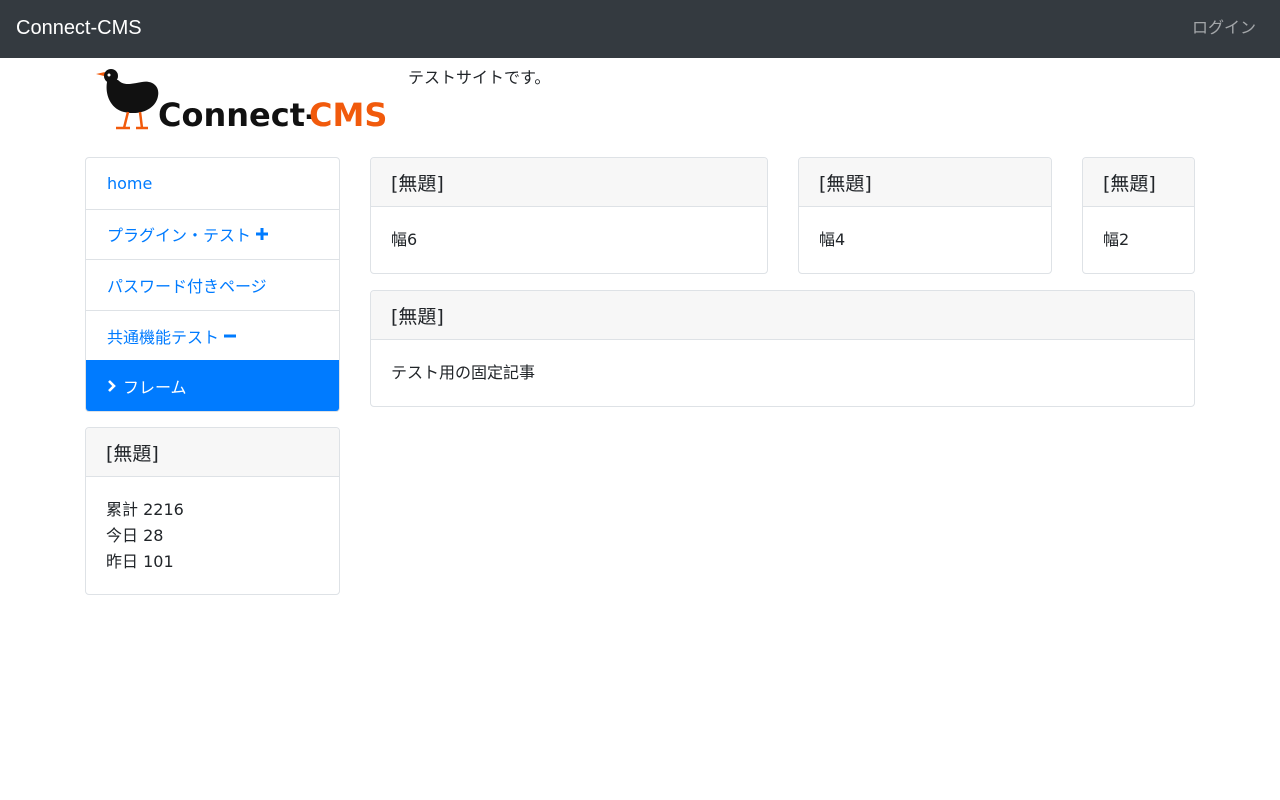  I want to click on login-link: ログイン, so click(1224, 28).